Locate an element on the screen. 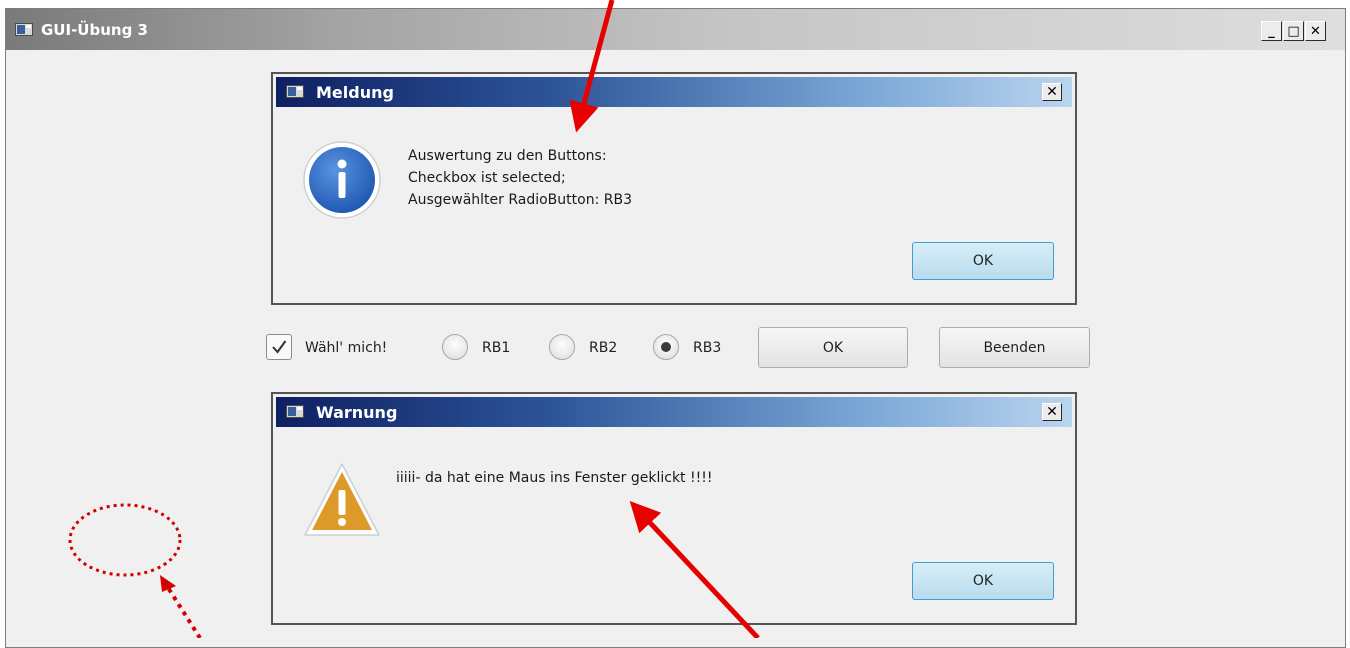 This screenshot has height=648, width=1350. warning-icon is located at coordinates (342, 499).